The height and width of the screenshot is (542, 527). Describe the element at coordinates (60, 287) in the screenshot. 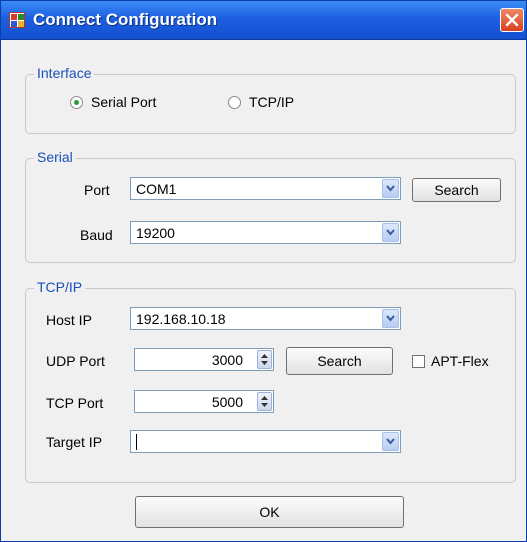

I see `tcpip-legend: TCP/IP` at that location.